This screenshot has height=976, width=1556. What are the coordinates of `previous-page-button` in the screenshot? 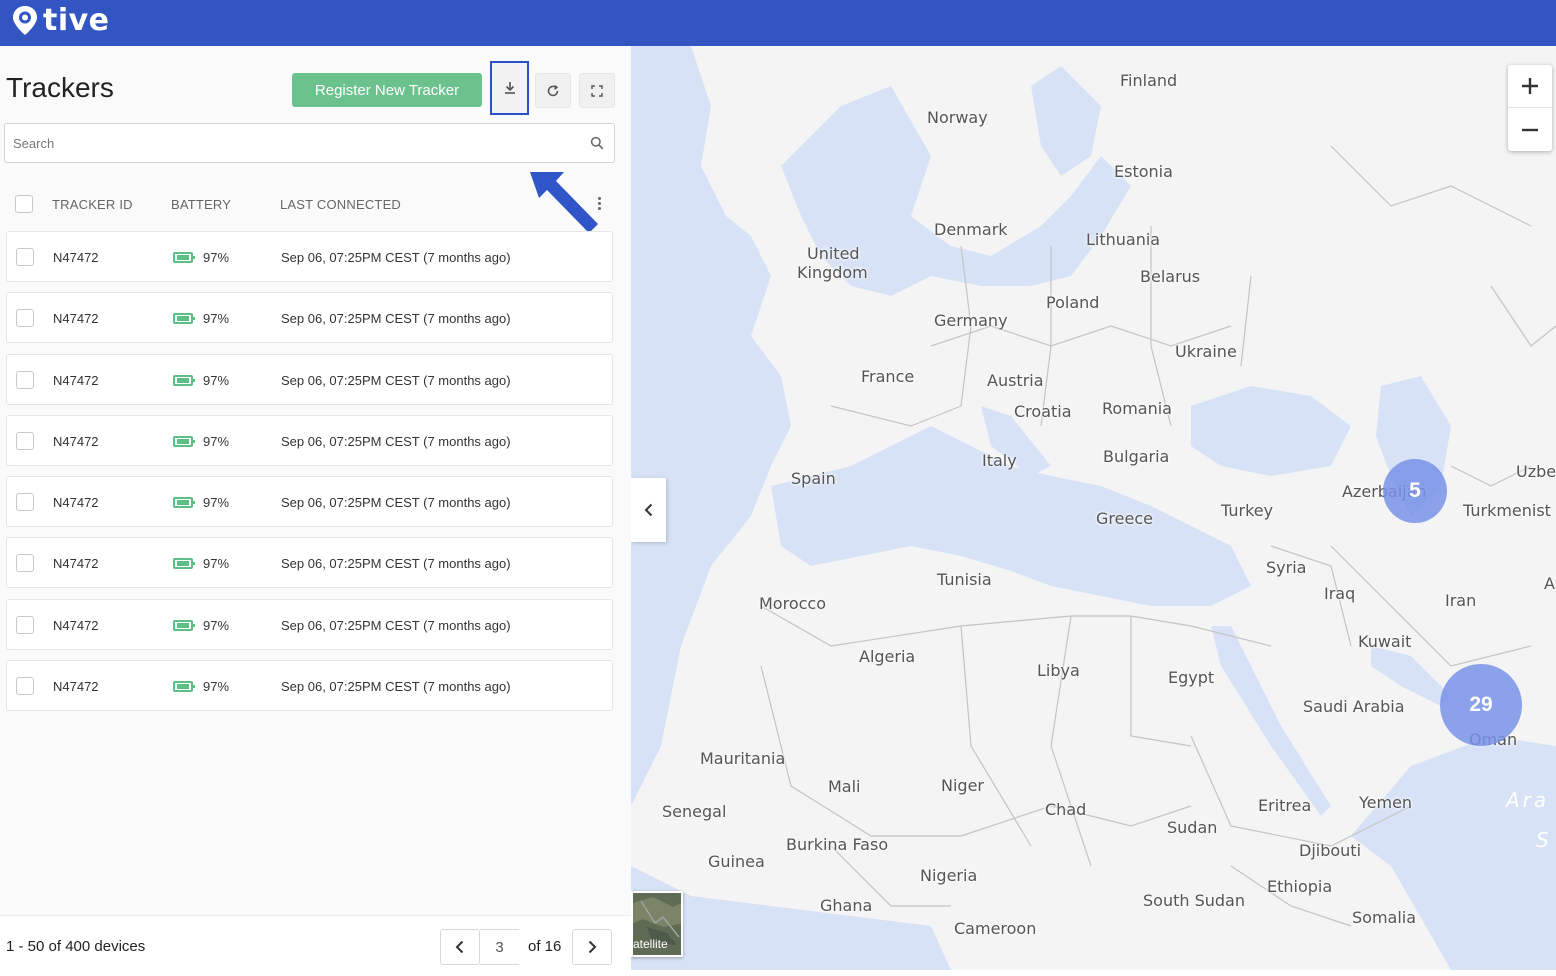 It's located at (460, 947).